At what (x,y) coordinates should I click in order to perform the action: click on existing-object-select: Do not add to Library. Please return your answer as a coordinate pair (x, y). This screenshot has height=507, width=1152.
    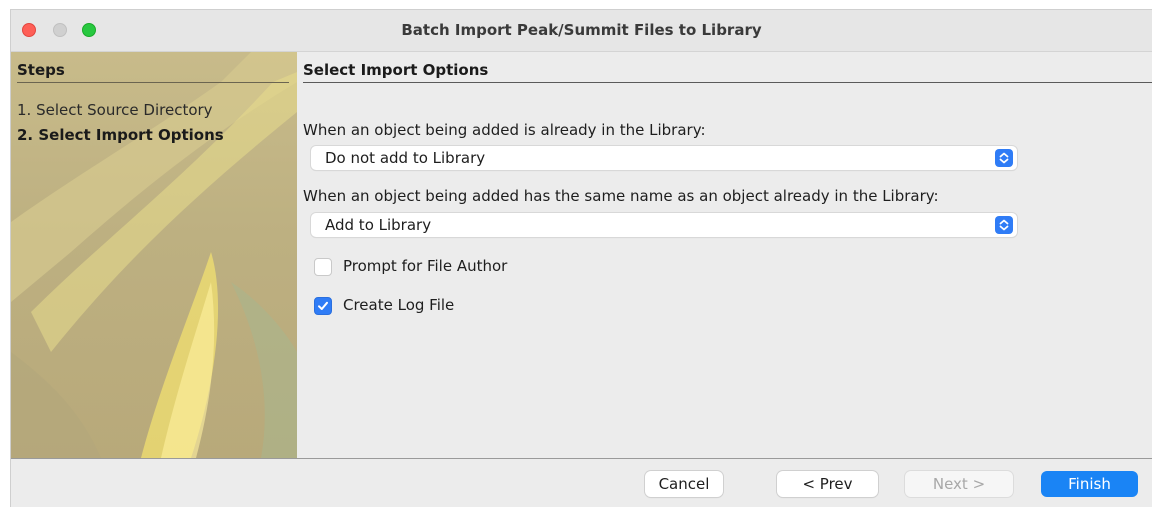
    Looking at the image, I should click on (664, 158).